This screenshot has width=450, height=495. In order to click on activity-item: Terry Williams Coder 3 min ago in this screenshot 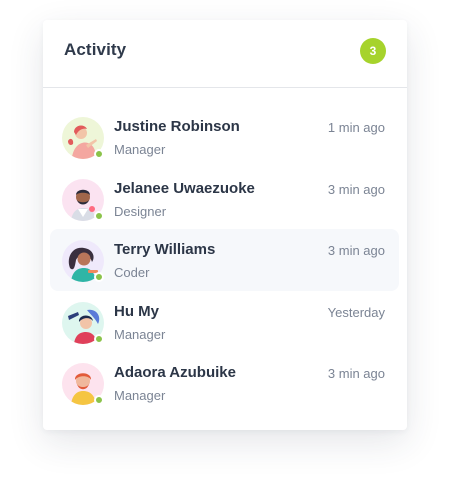, I will do `click(224, 260)`.